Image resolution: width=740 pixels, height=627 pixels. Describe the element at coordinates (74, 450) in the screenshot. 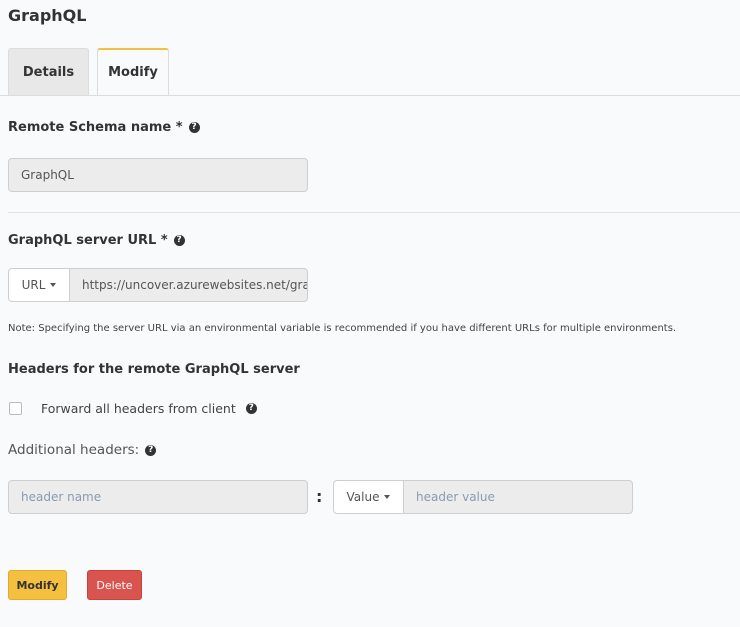

I see `additional-headers-label: Additional headers:` at that location.